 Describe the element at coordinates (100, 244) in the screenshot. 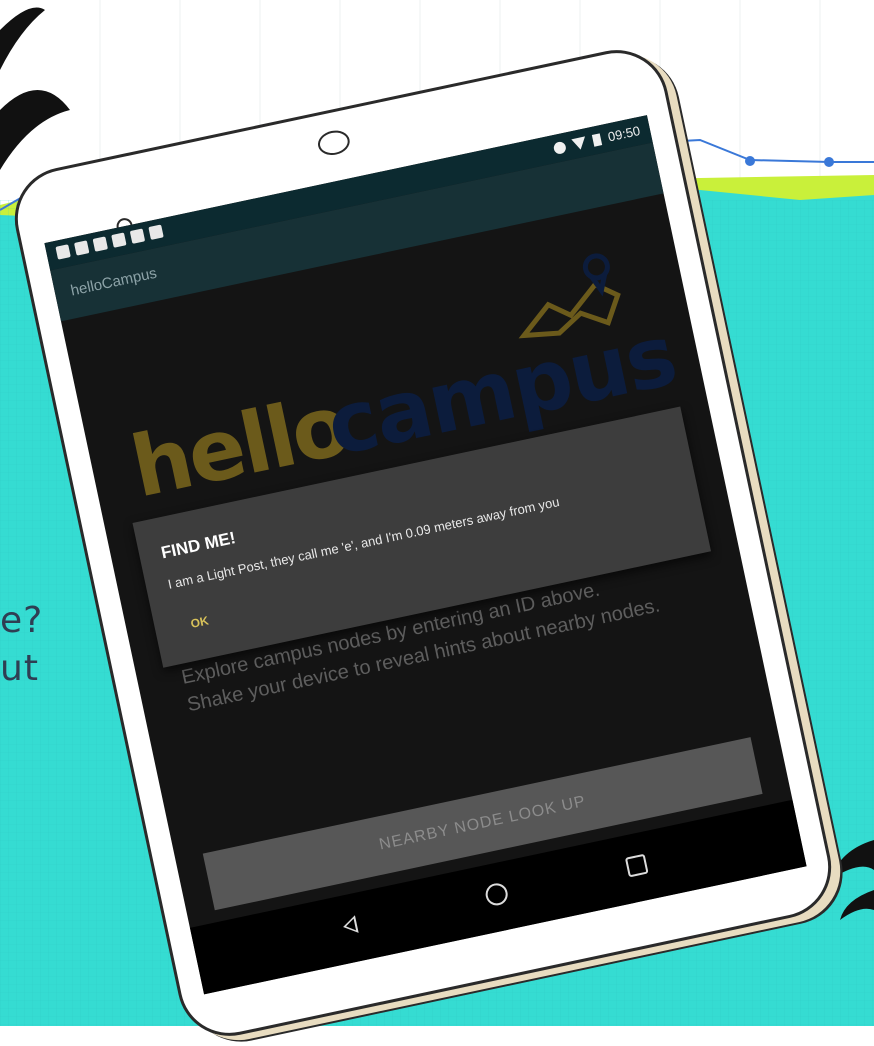

I see `image-icon` at that location.